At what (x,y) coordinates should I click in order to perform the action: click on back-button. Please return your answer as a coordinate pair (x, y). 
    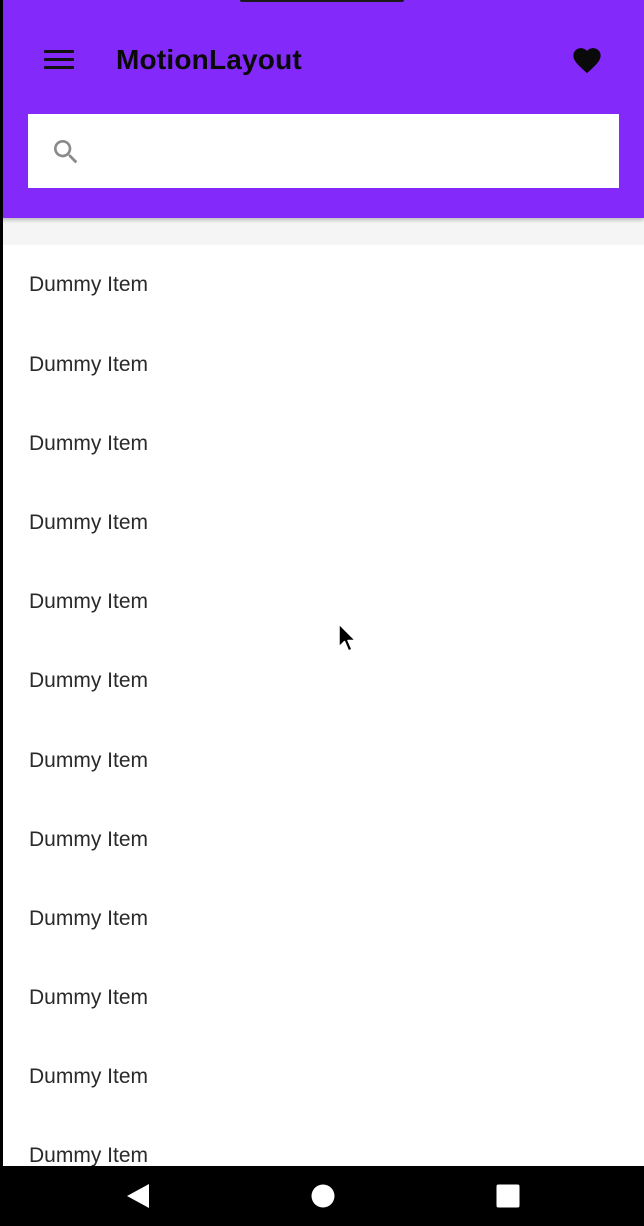
    Looking at the image, I should click on (138, 1196).